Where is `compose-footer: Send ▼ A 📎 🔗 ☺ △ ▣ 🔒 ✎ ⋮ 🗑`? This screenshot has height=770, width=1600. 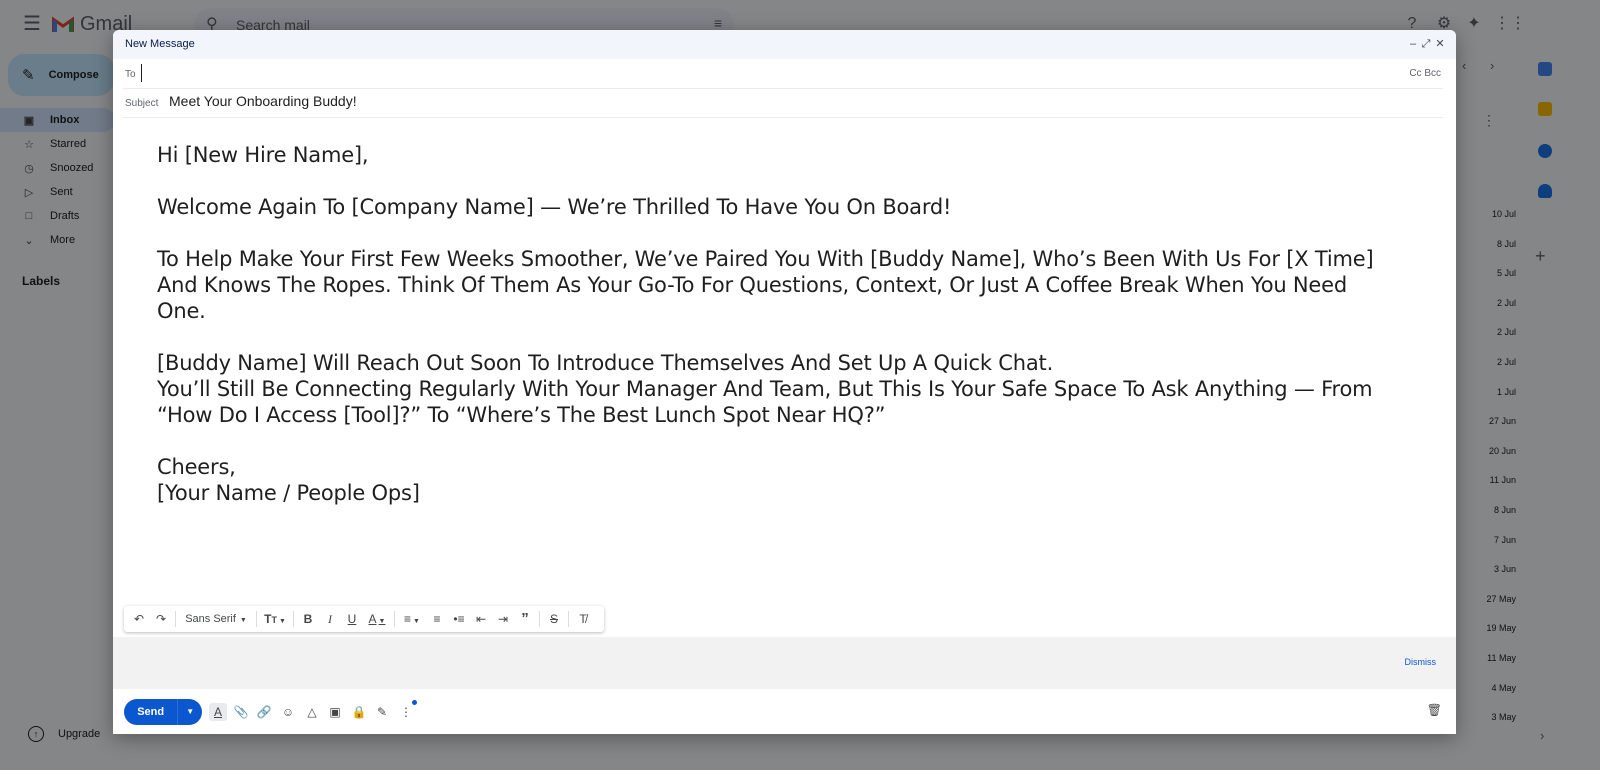
compose-footer: Send ▼ A 📎 🔗 ☺ △ ▣ 🔒 ✎ ⋮ 🗑 is located at coordinates (784, 711).